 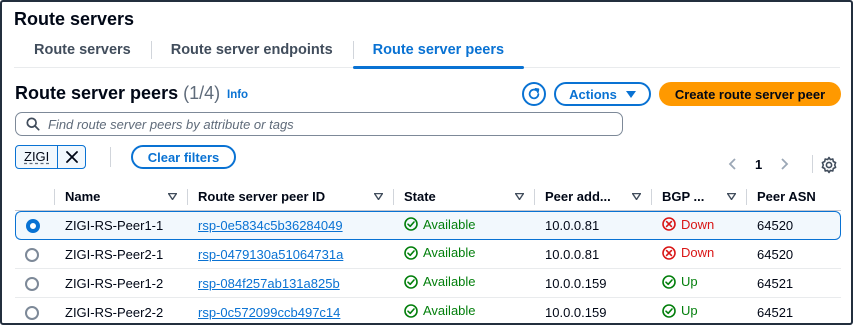 What do you see at coordinates (202, 93) in the screenshot?
I see `selection-count: (1/4)` at bounding box center [202, 93].